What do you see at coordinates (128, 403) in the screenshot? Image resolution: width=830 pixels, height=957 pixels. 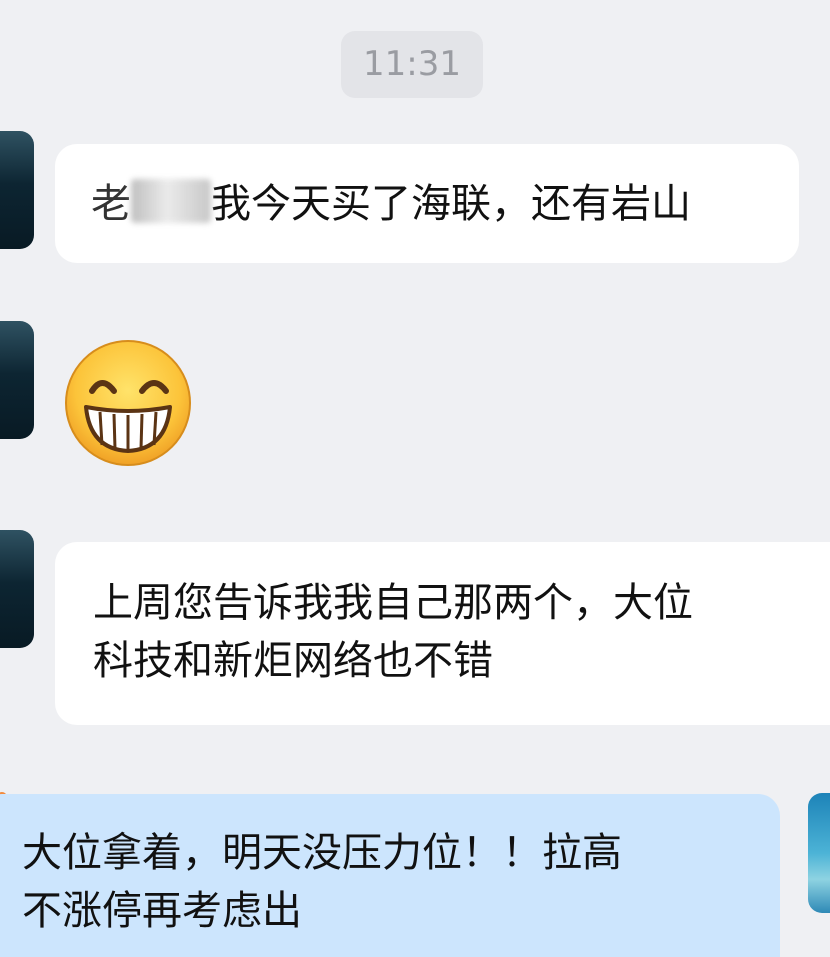 I see `grinning-face-emoji` at bounding box center [128, 403].